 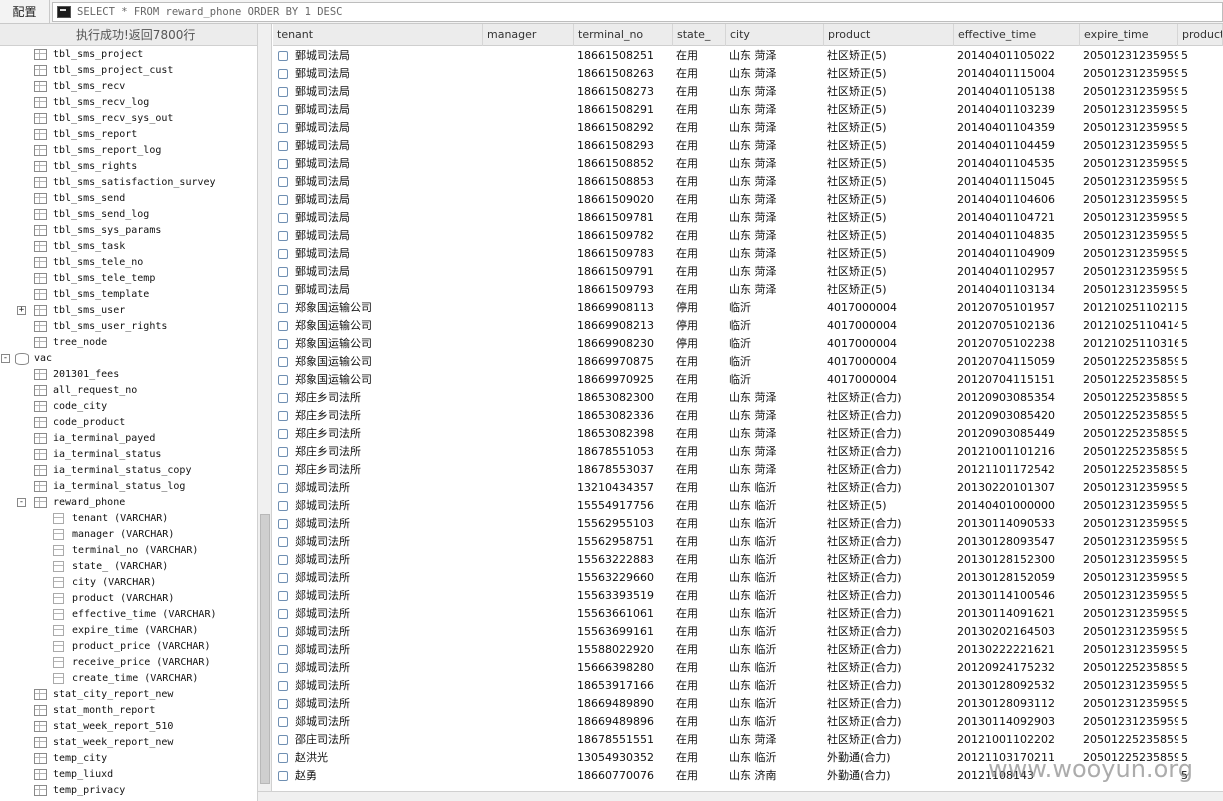 I want to click on cell-expire-time: 20121025110414, so click(x=1129, y=326).